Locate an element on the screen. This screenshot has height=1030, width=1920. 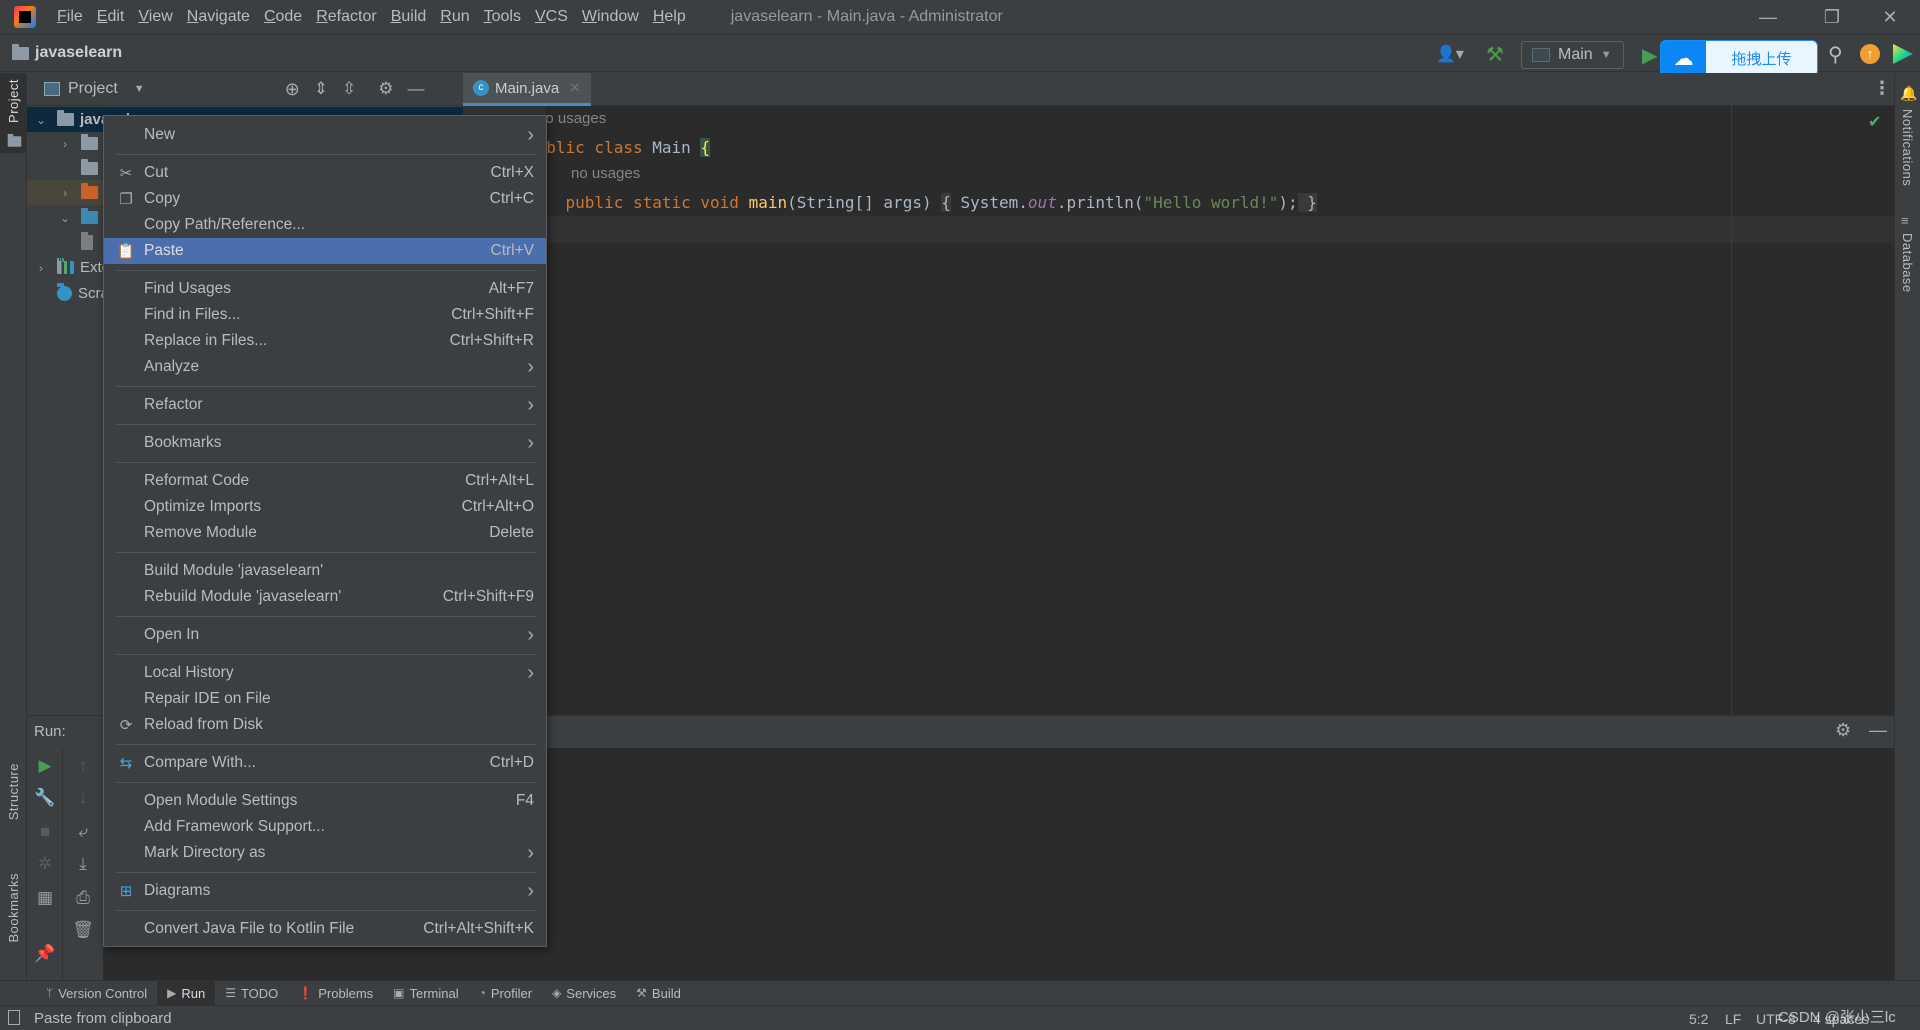
stop-icon: ■ is located at coordinates (45, 832).